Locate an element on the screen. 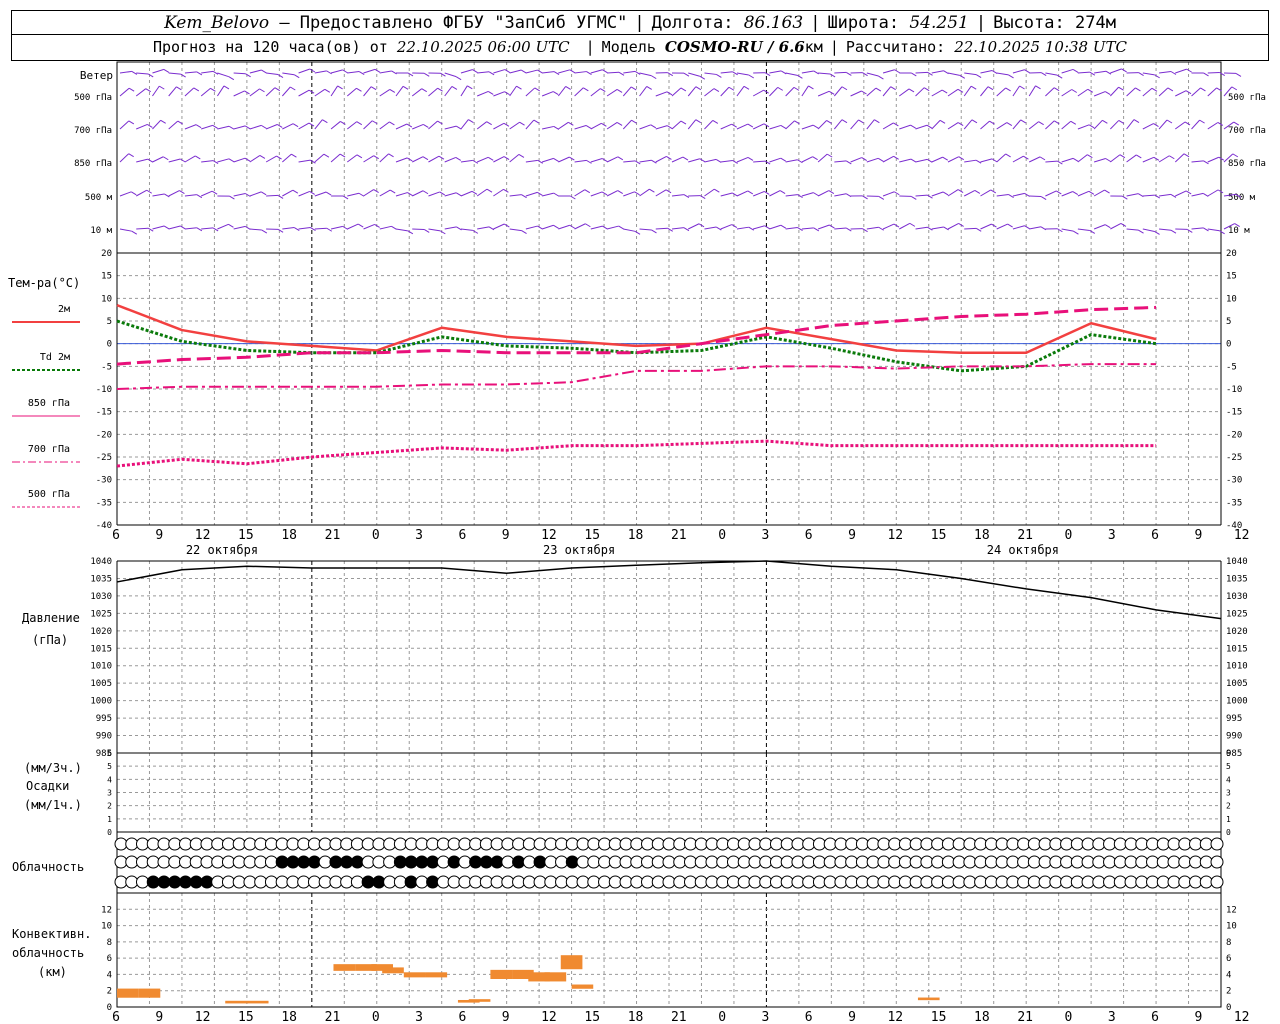  pres-tick-label-right: 1015 is located at coordinates (1237, 649).